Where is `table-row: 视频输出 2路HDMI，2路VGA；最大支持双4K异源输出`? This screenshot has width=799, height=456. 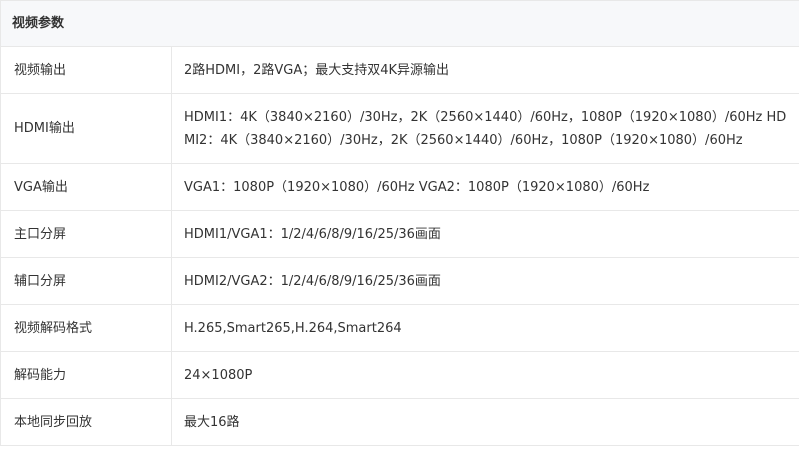 table-row: 视频输出 2路HDMI，2路VGA；最大支持双4K异源输出 is located at coordinates (399, 70).